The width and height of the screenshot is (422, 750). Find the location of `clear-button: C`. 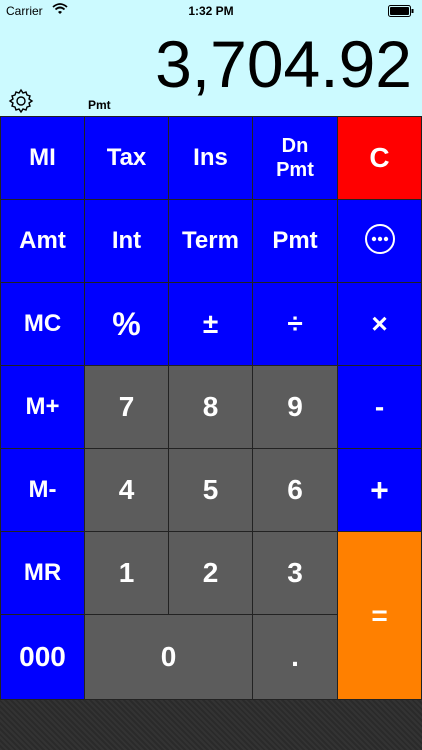

clear-button: C is located at coordinates (379, 158).